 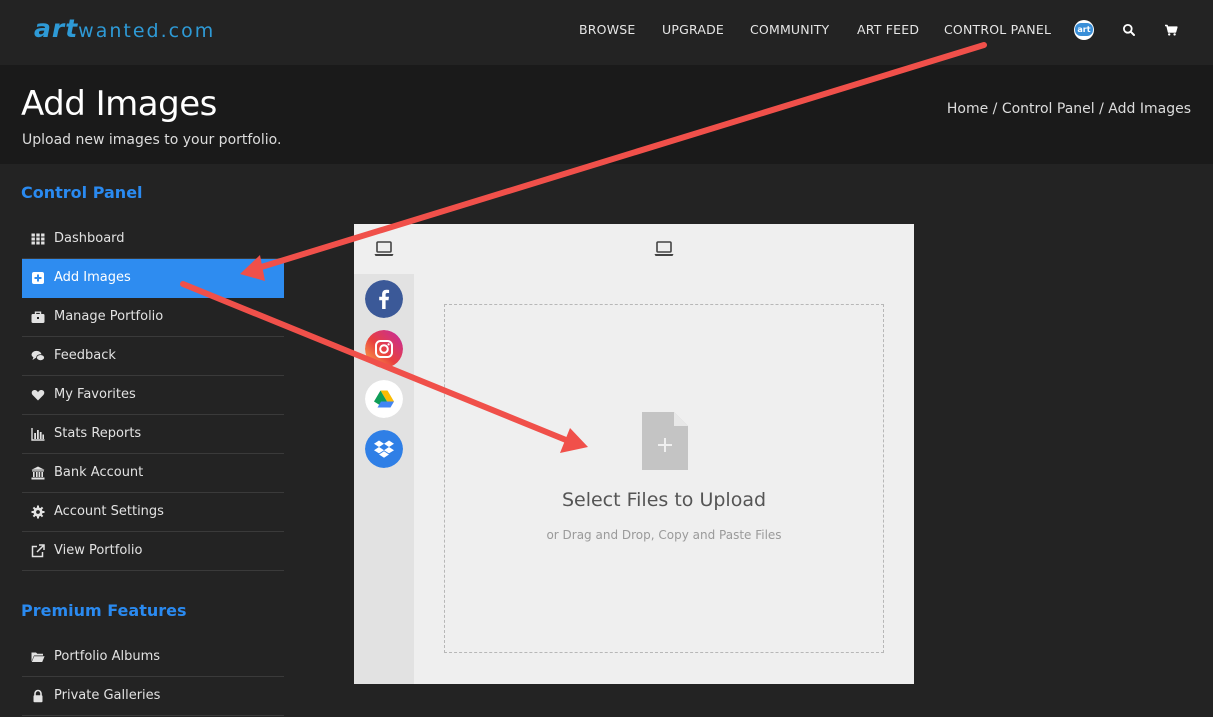 What do you see at coordinates (38, 278) in the screenshot?
I see `plus-square-icon` at bounding box center [38, 278].